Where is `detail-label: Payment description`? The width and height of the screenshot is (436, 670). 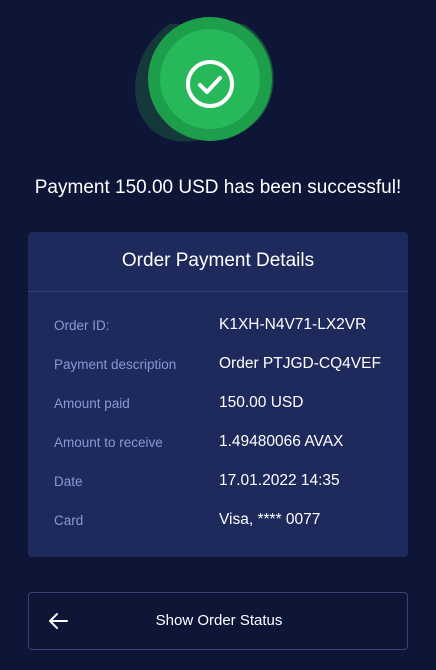 detail-label: Payment description is located at coordinates (115, 364).